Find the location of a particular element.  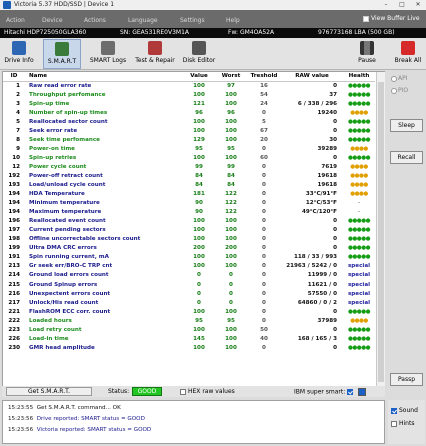

sleep-button: Sleep is located at coordinates (406, 125).